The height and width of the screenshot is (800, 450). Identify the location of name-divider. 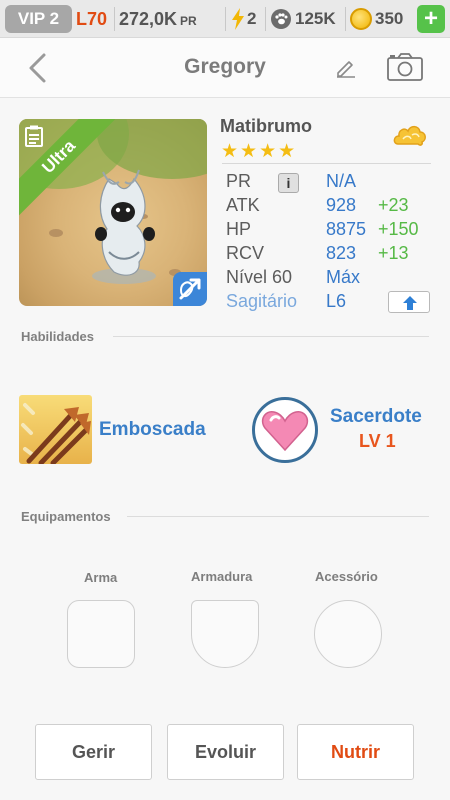
(326, 163).